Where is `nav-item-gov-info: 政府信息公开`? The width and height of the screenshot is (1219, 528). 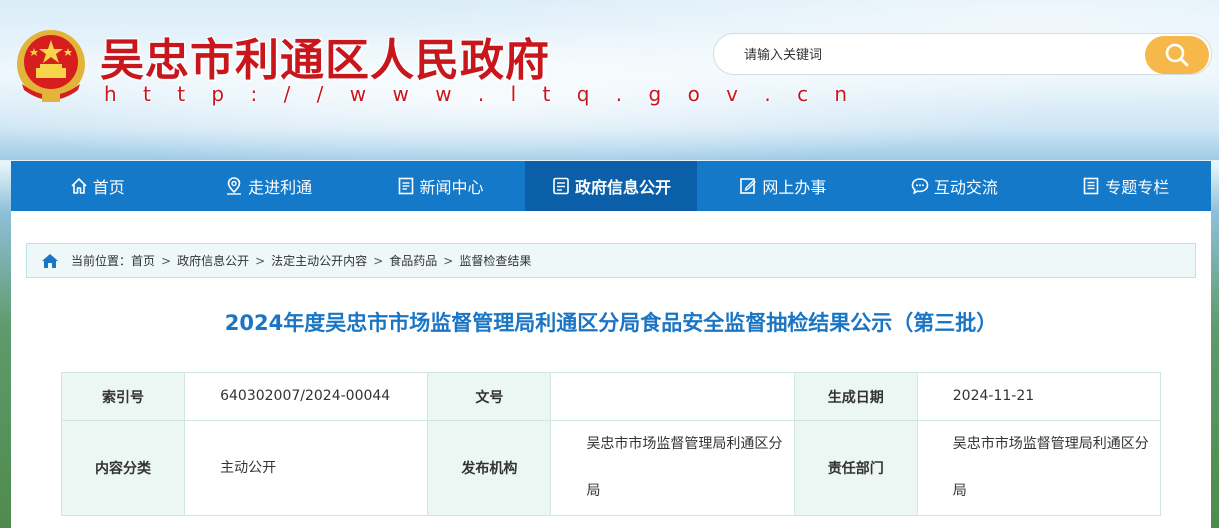 nav-item-gov-info: 政府信息公开 is located at coordinates (611, 186).